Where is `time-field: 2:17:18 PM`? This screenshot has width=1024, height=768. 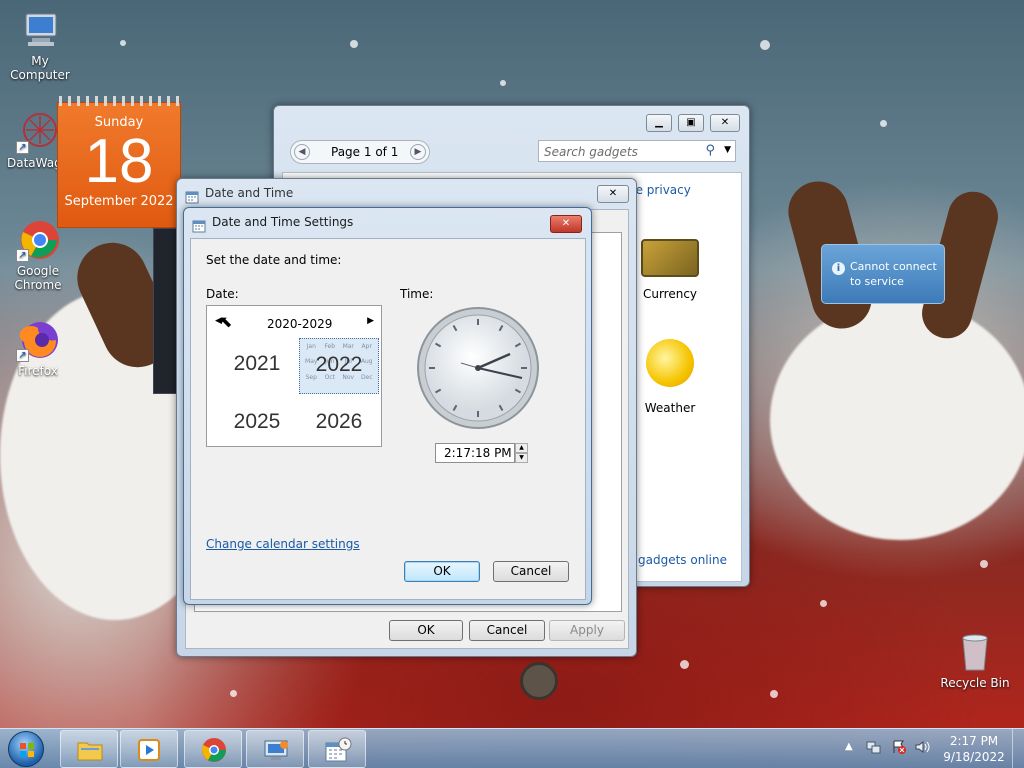
time-field: 2:17:18 PM is located at coordinates (475, 453).